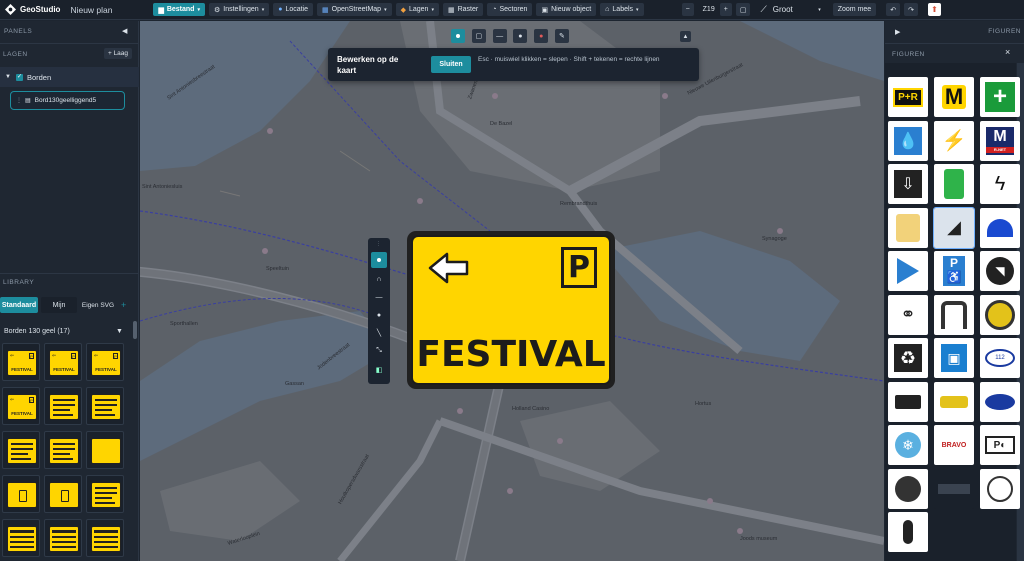  Describe the element at coordinates (379, 315) in the screenshot. I see `bubble-tool-button: ●` at that location.